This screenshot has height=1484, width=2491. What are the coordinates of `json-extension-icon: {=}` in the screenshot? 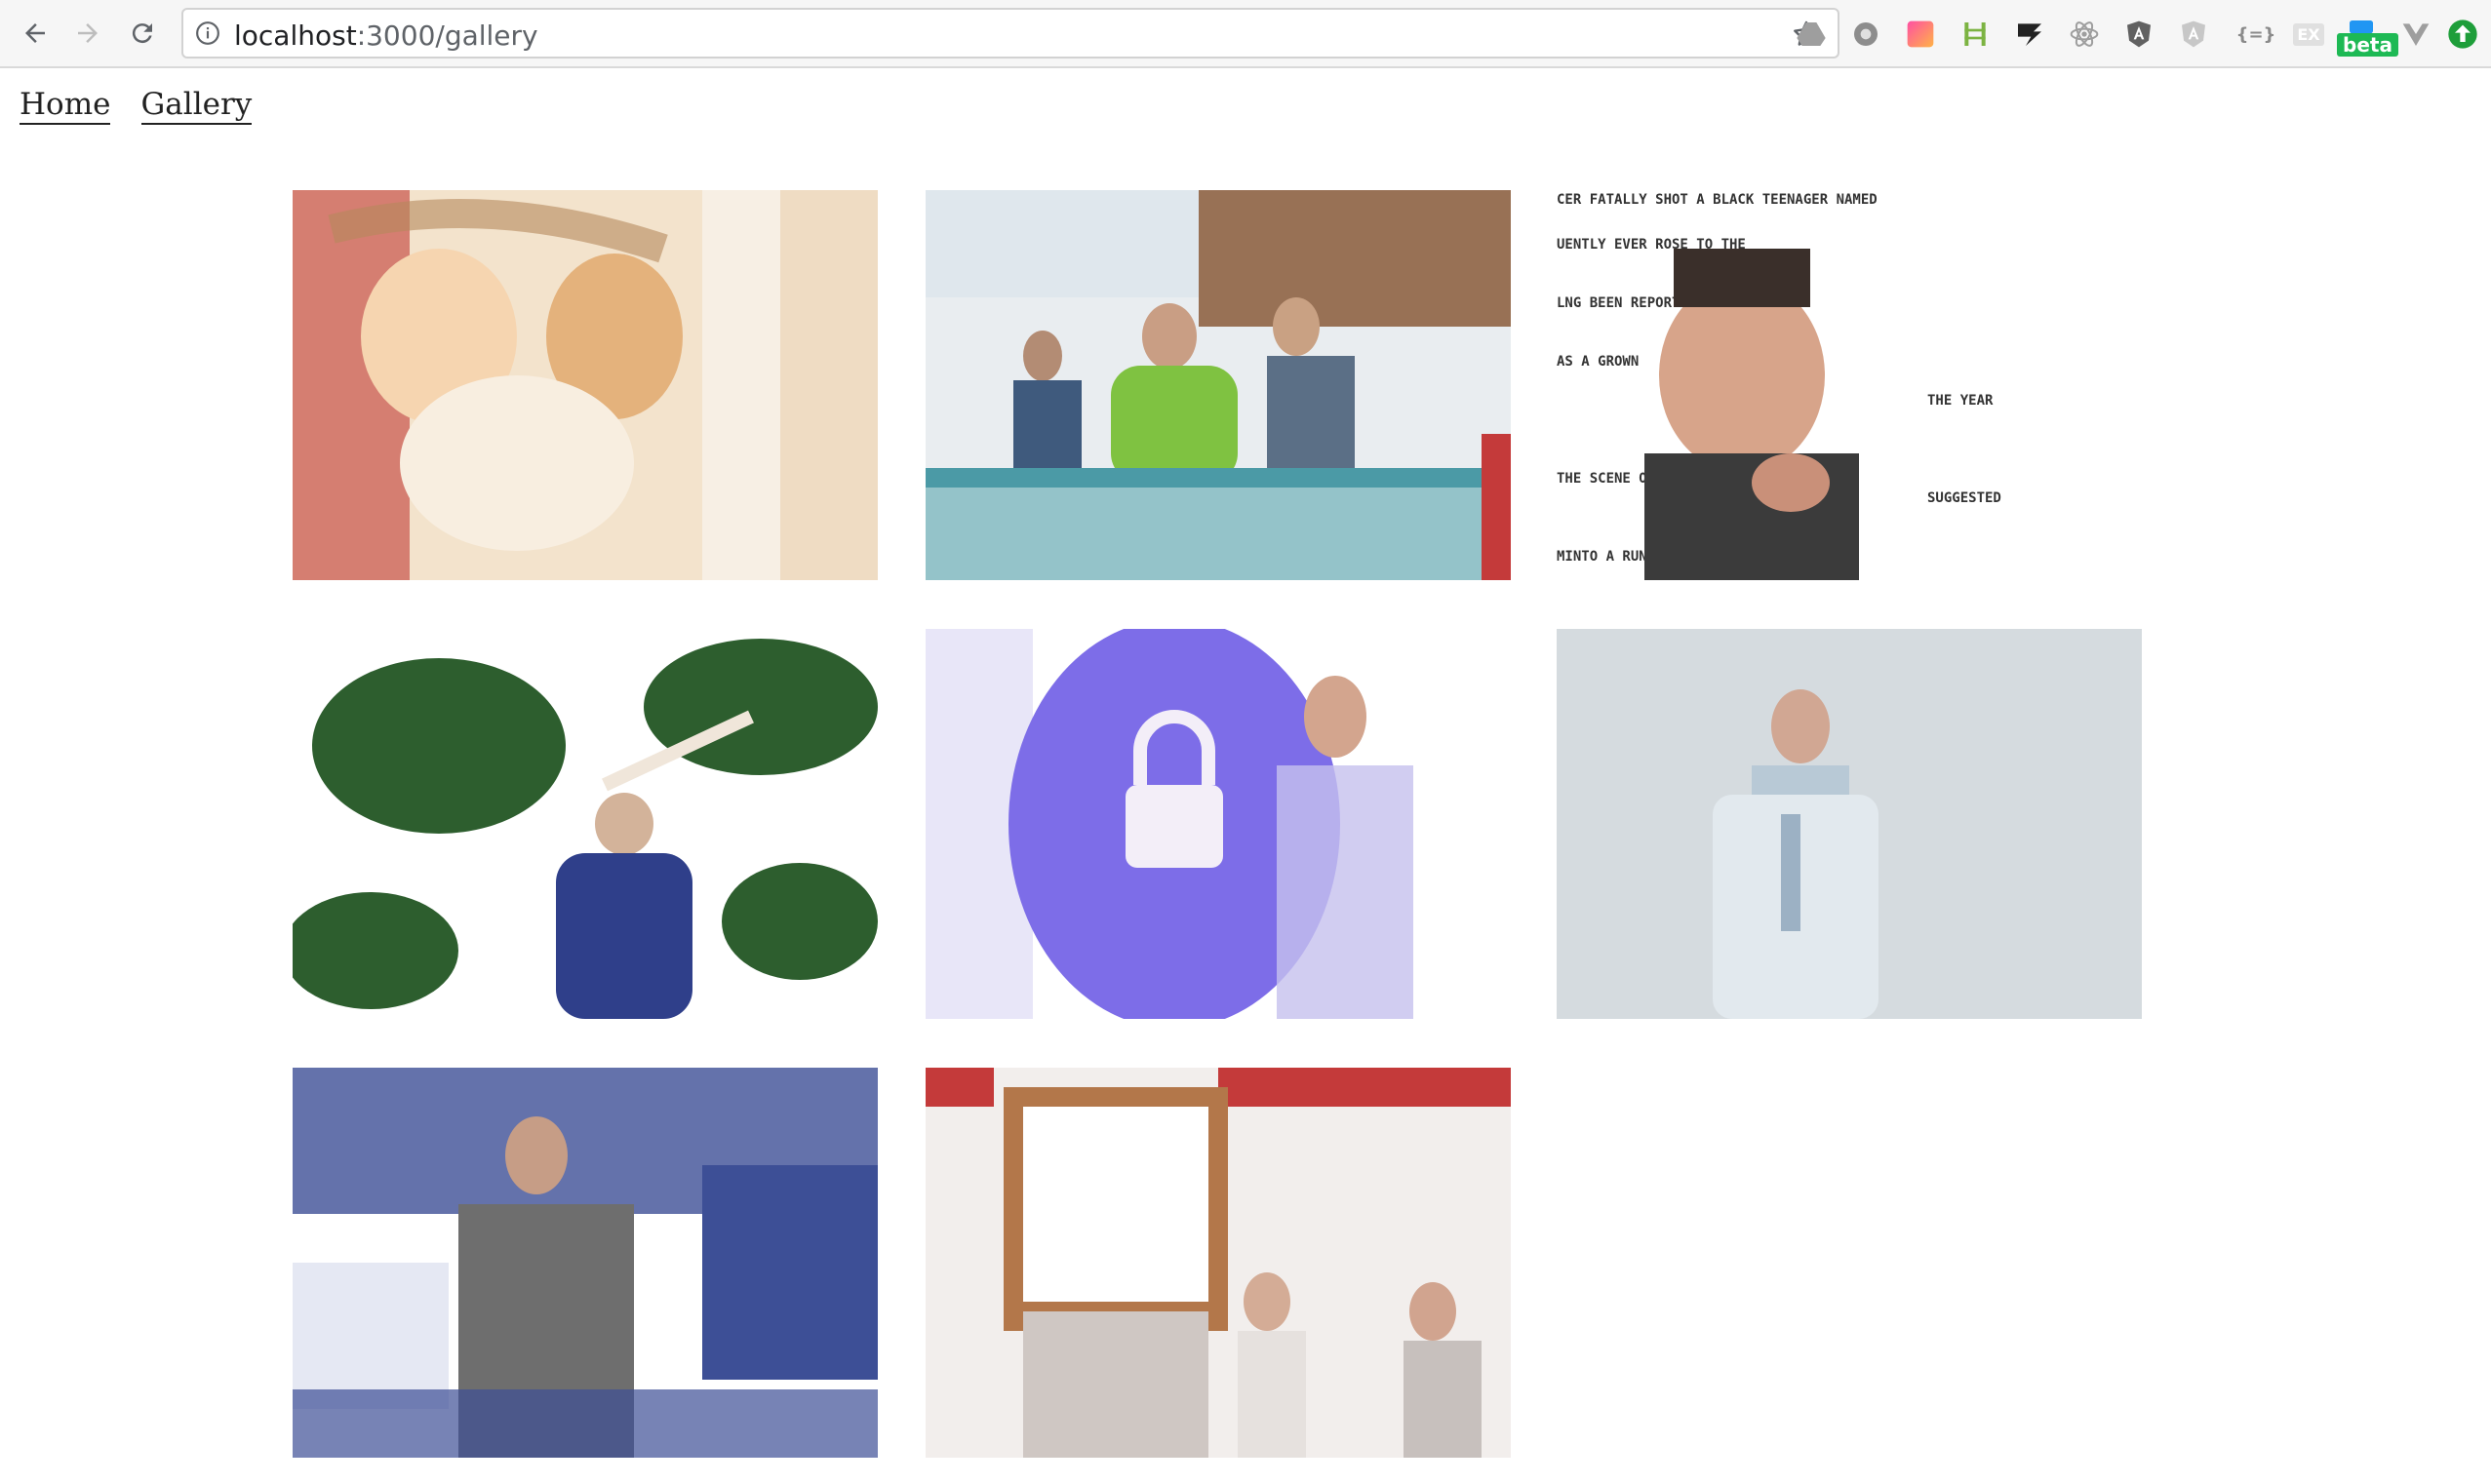 It's located at (2256, 34).